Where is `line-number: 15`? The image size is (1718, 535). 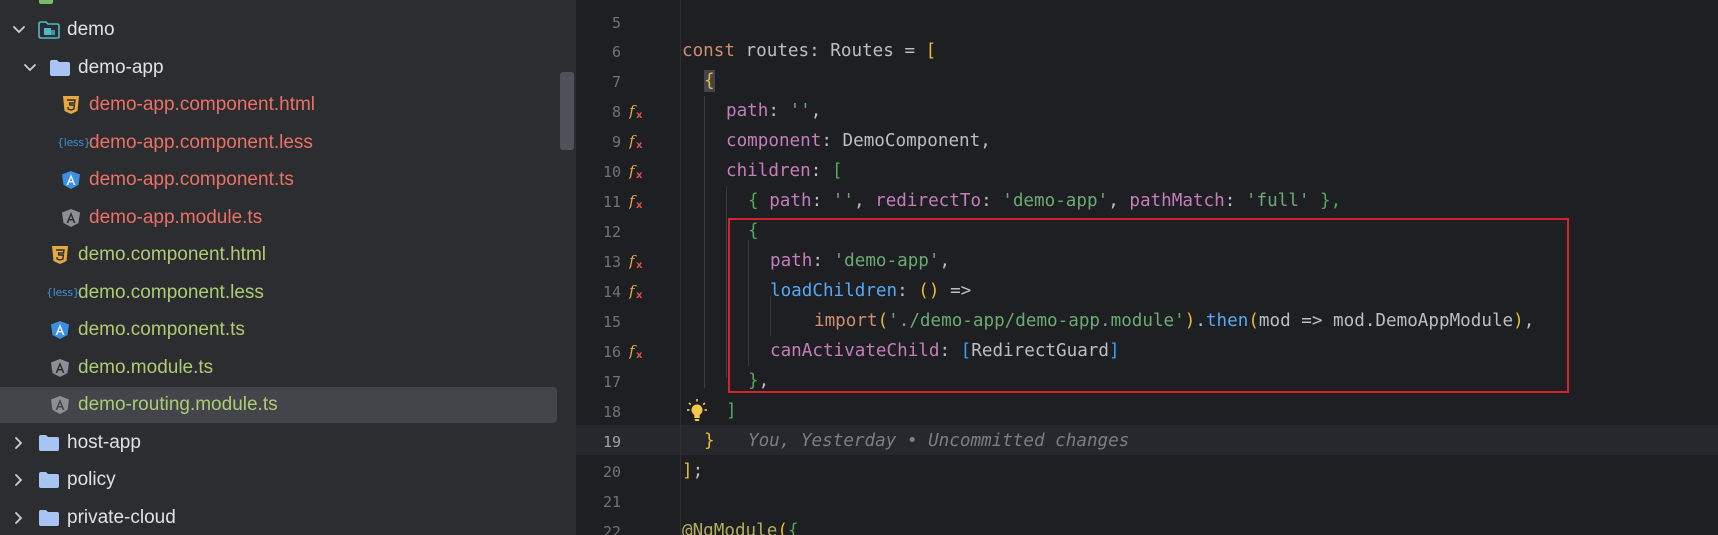 line-number: 15 is located at coordinates (611, 322).